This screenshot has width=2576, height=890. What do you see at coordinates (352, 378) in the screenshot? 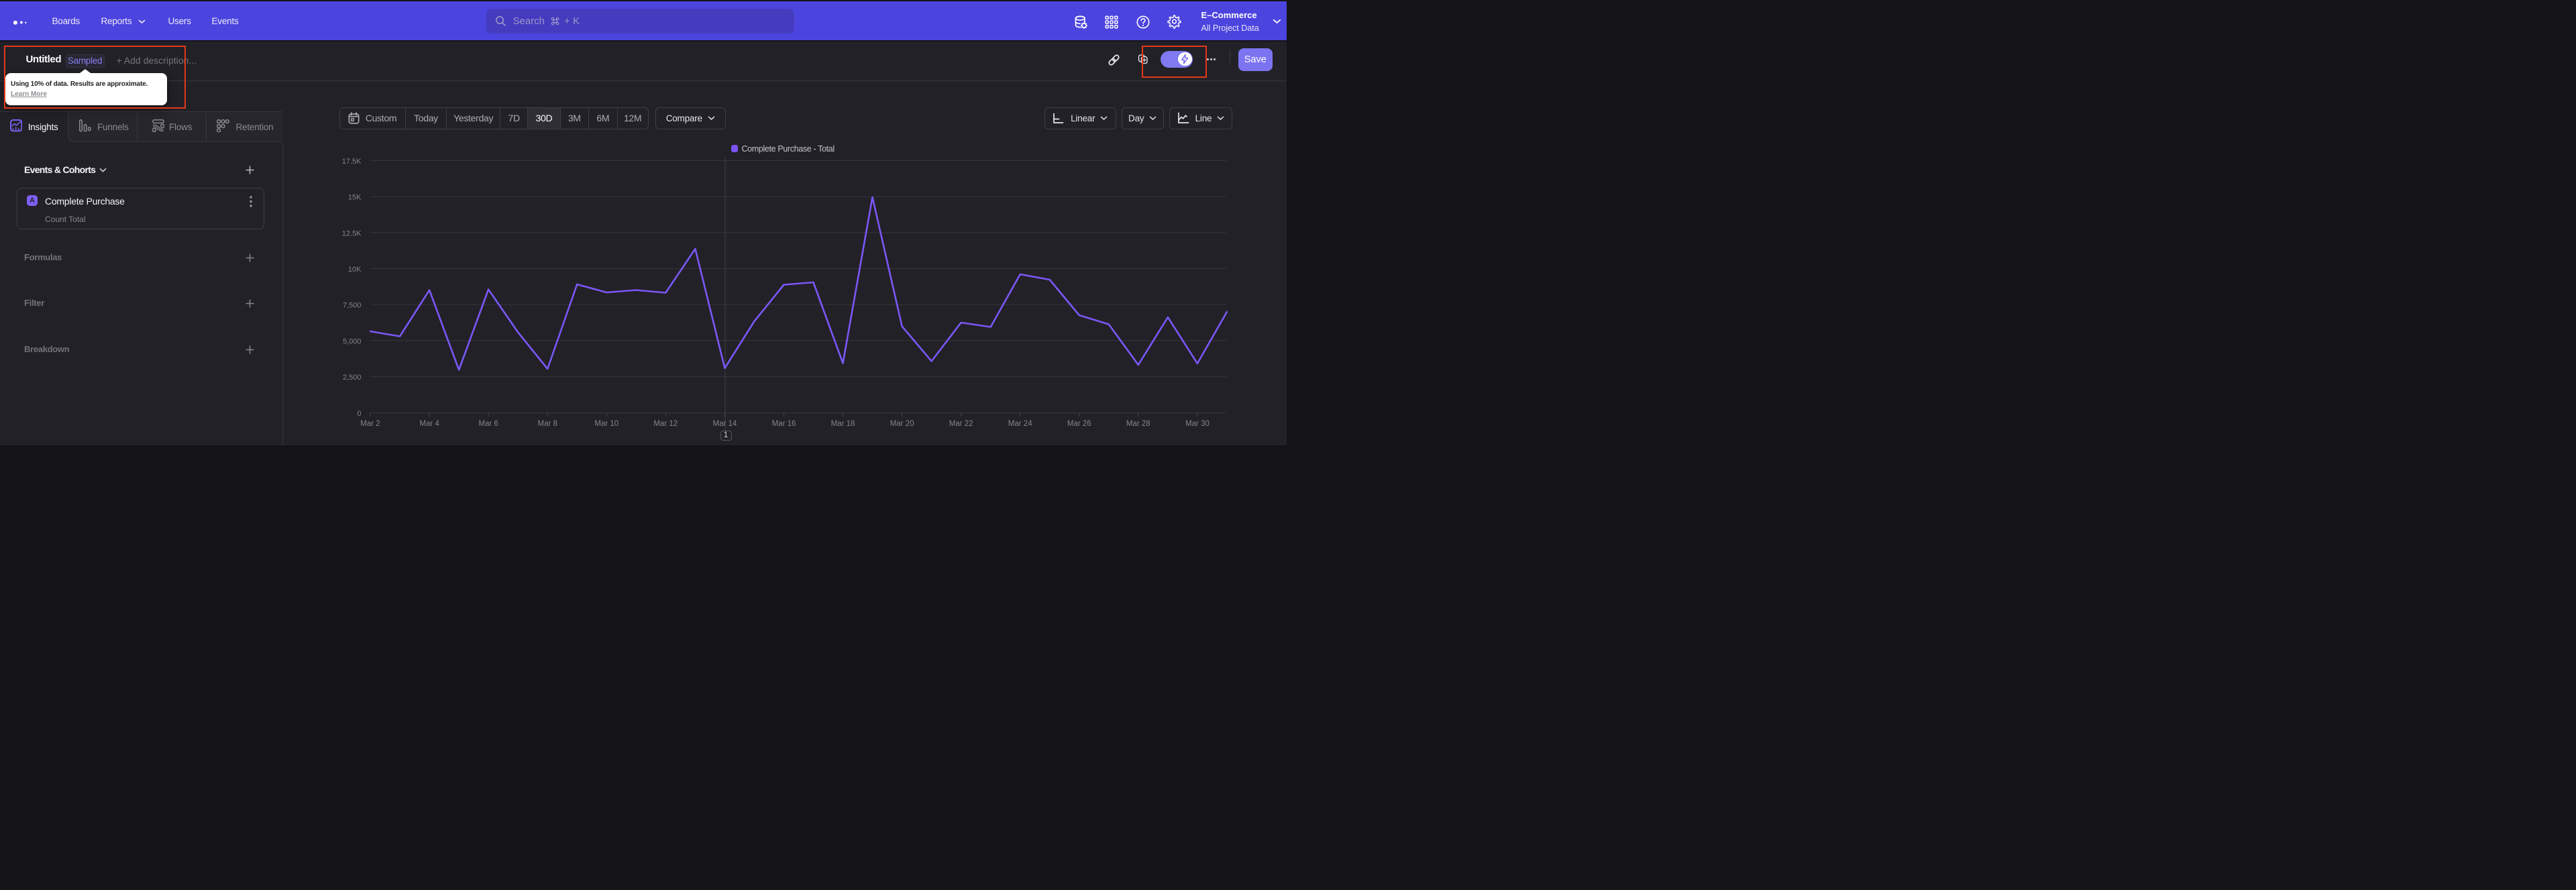
I see `svg-text: 2,500` at bounding box center [352, 378].